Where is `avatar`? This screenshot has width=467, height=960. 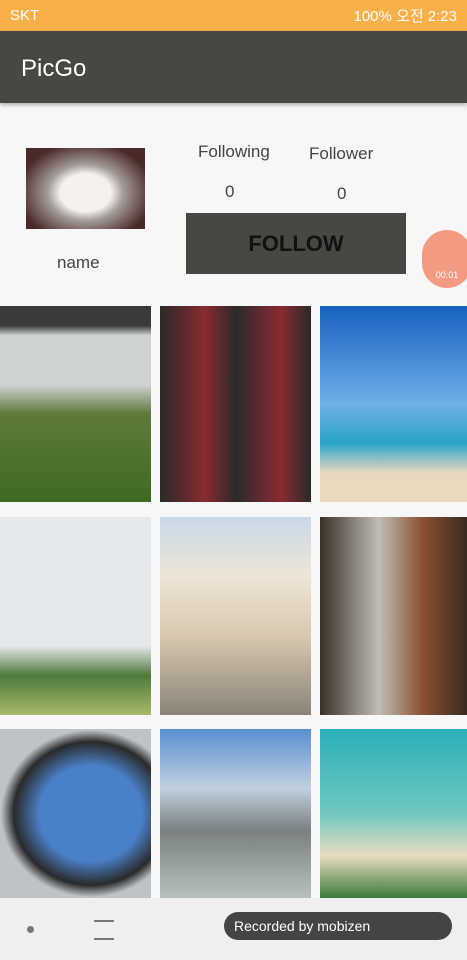
avatar is located at coordinates (85, 188).